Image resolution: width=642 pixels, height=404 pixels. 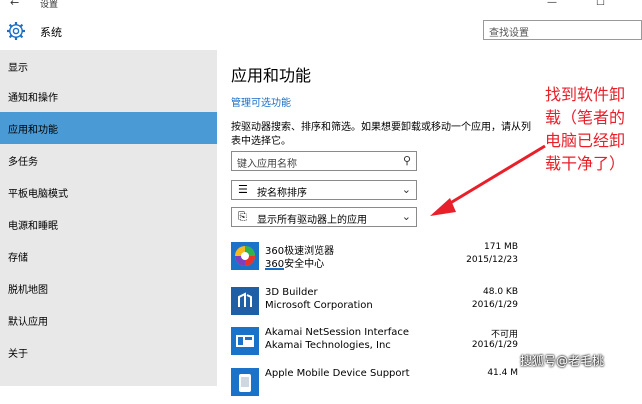 What do you see at coordinates (337, 332) in the screenshot?
I see `app-name: Akamai NetSession Interface` at bounding box center [337, 332].